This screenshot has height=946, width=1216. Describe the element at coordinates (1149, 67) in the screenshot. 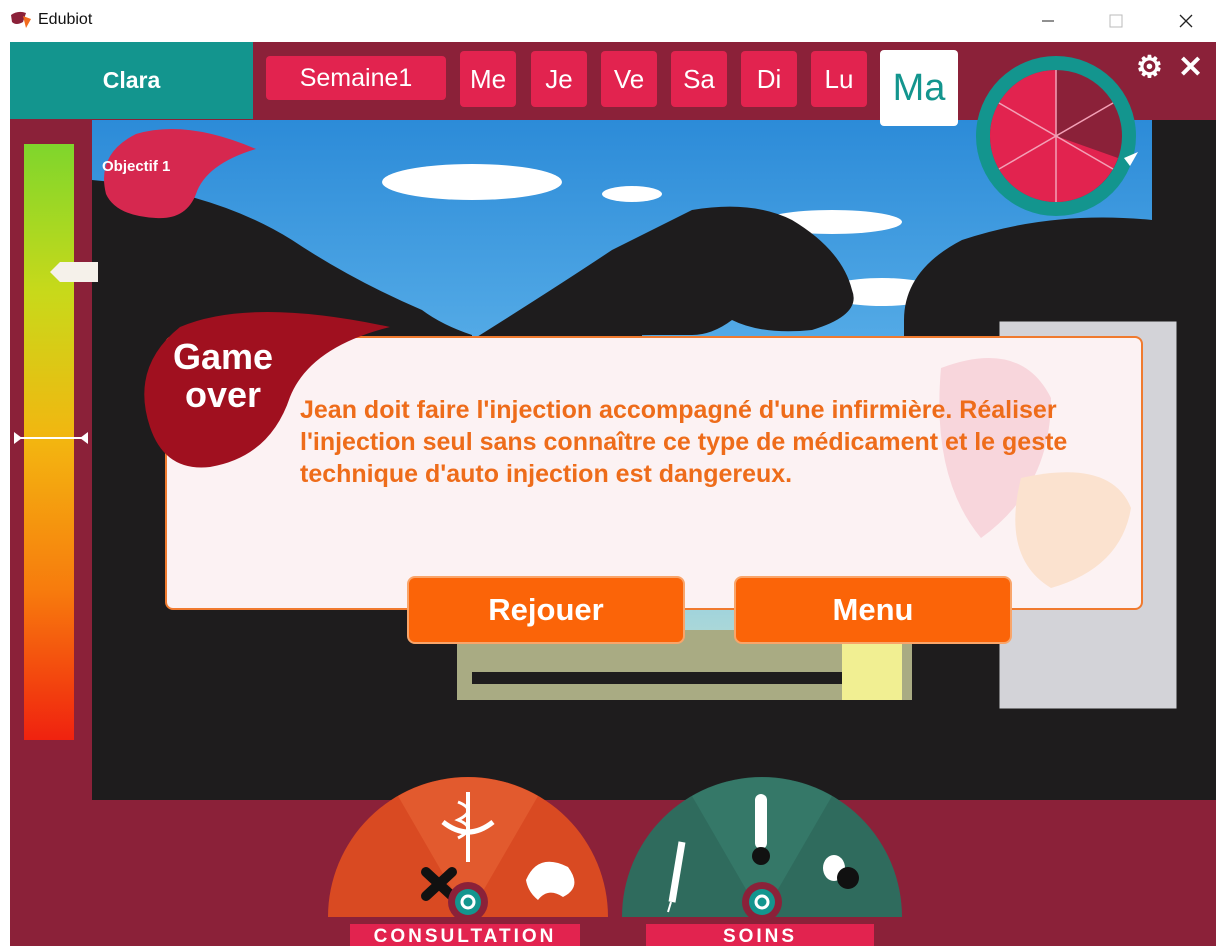

I see `settings-gears-icon: ⚙` at that location.